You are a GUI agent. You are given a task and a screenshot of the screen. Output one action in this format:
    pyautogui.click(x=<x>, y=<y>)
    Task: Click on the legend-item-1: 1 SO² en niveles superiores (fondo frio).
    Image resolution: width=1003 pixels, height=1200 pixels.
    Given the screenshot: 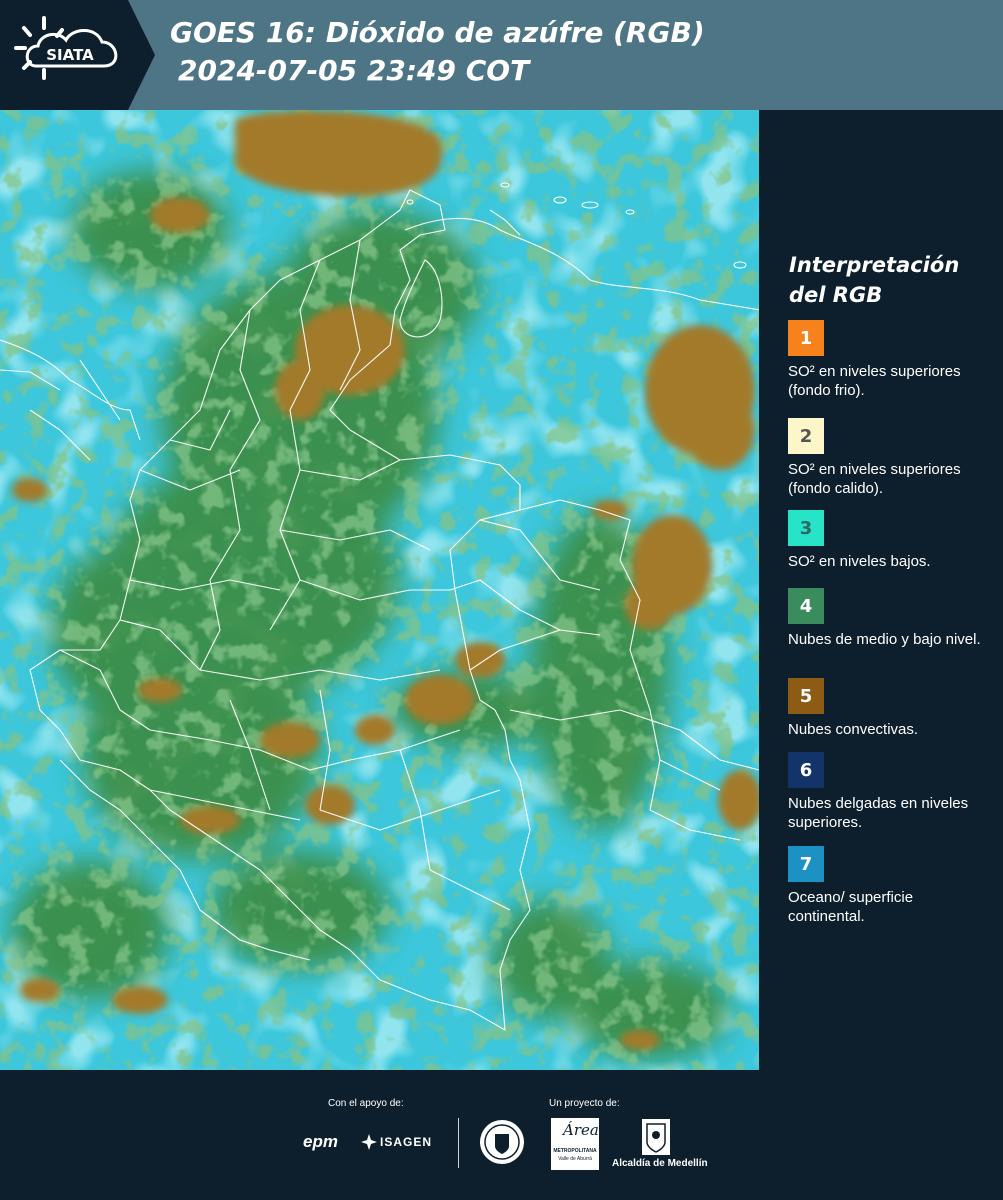 What is the action you would take?
    pyautogui.click(x=888, y=360)
    